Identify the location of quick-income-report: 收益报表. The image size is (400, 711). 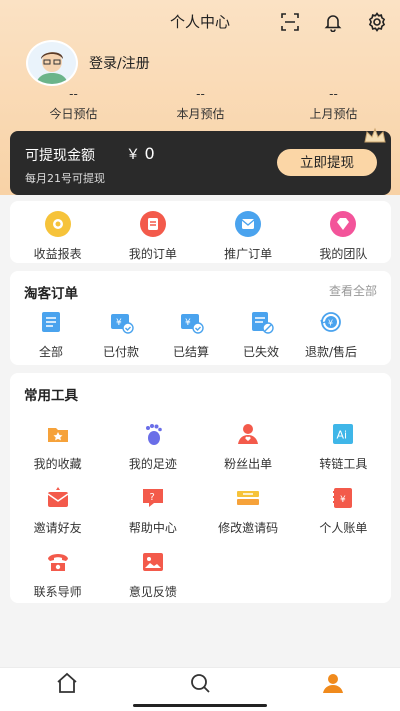
(57, 235).